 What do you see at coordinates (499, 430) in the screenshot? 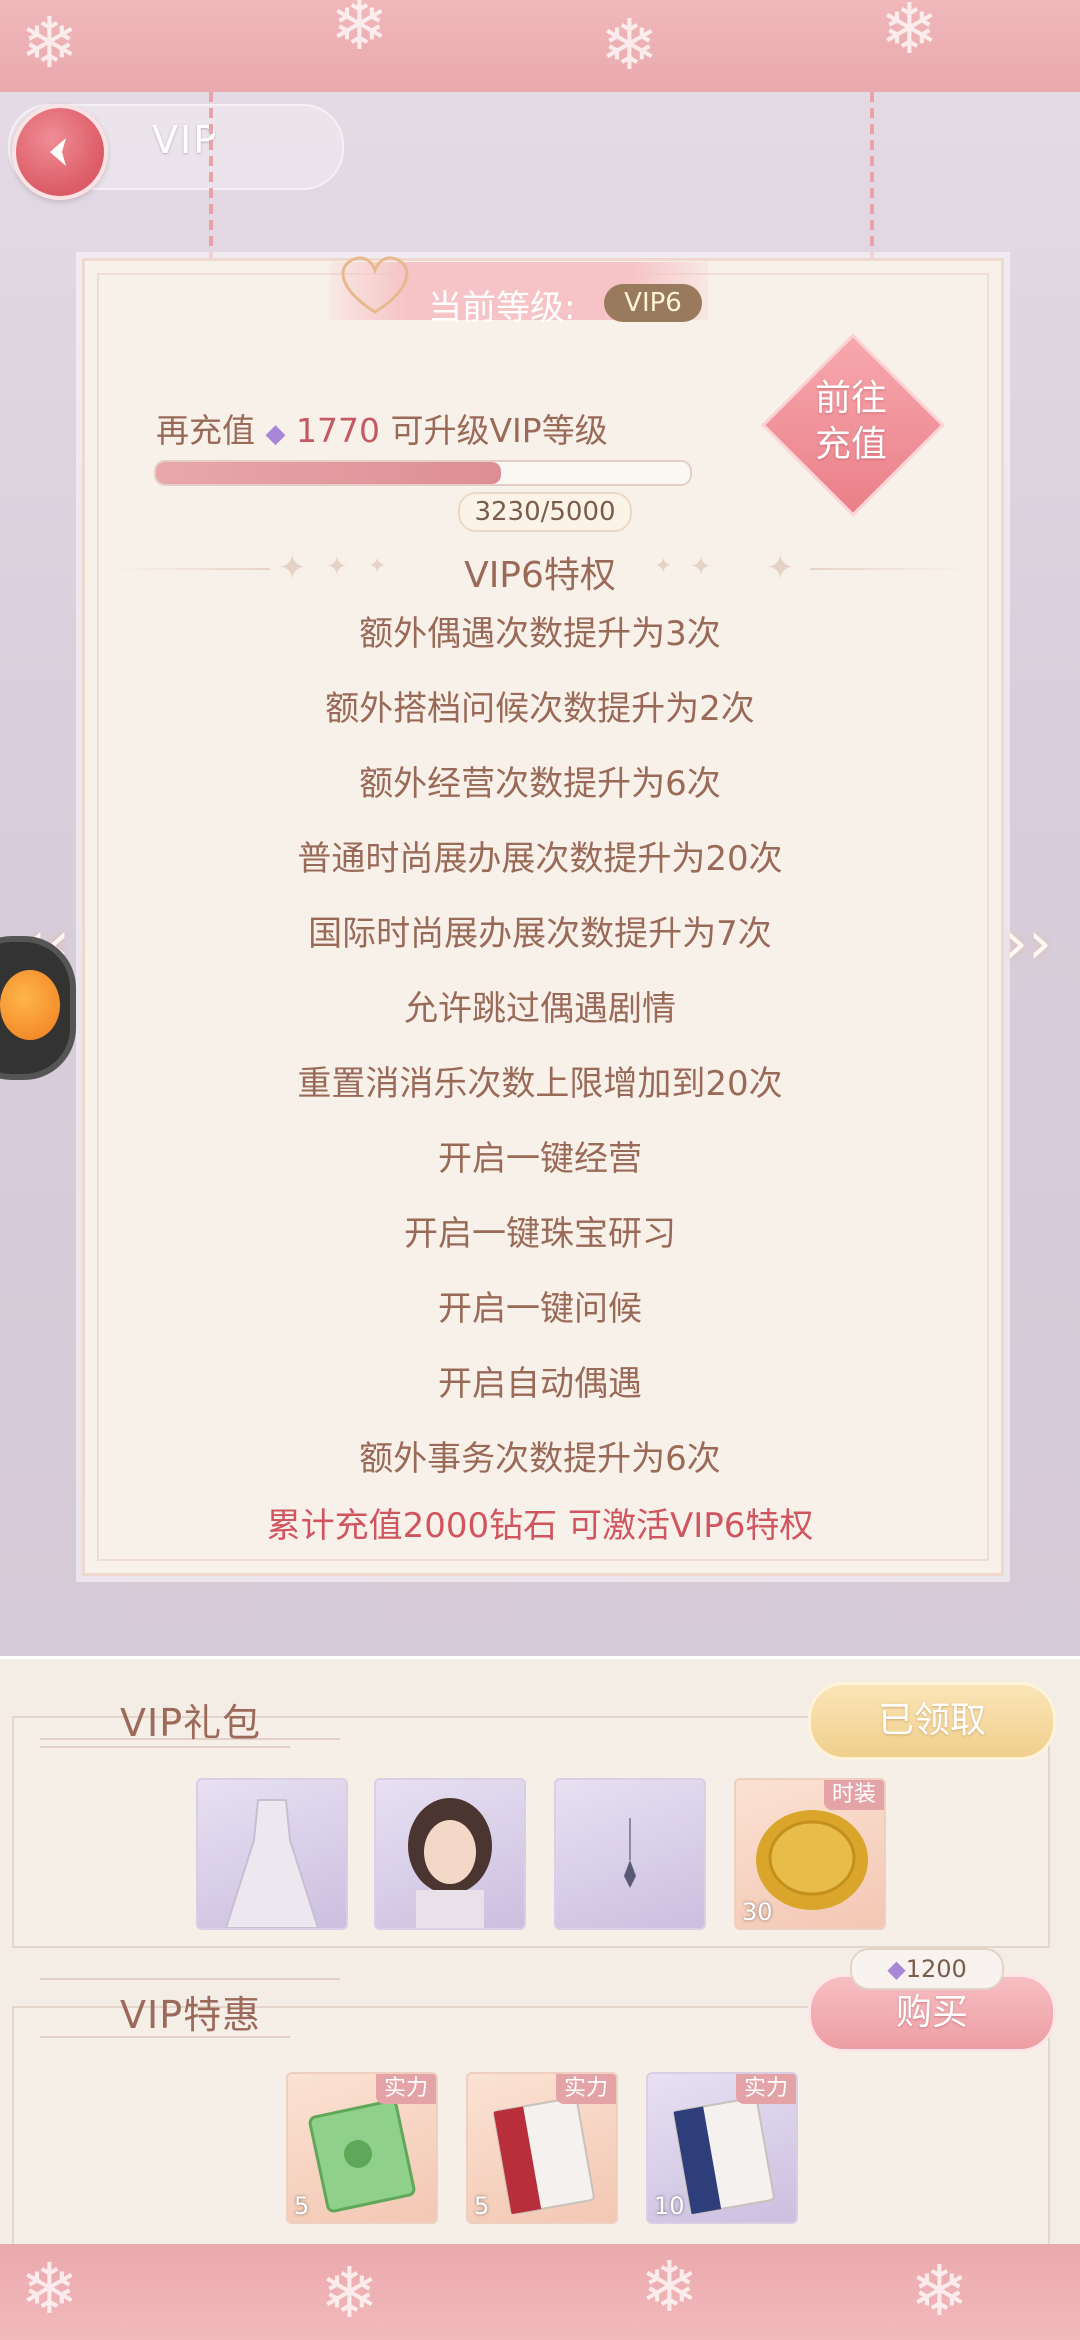
I see `recharge-suffix: 可升级VIP等级` at bounding box center [499, 430].